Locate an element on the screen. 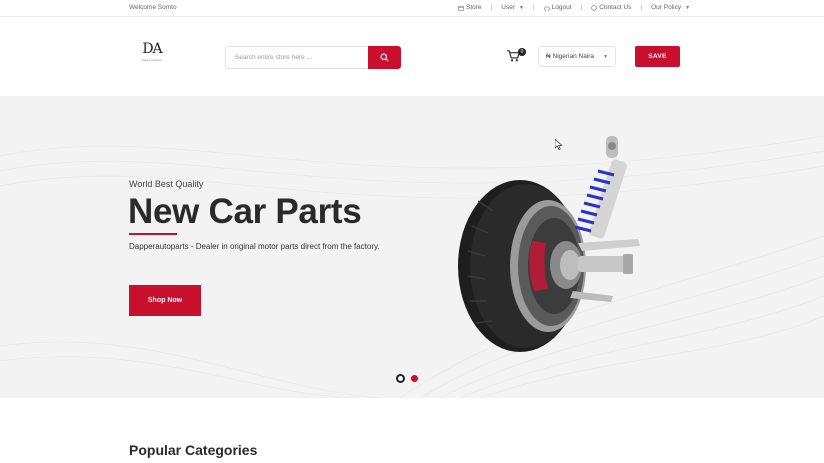  hero-title: New Car Parts is located at coordinates (245, 211).